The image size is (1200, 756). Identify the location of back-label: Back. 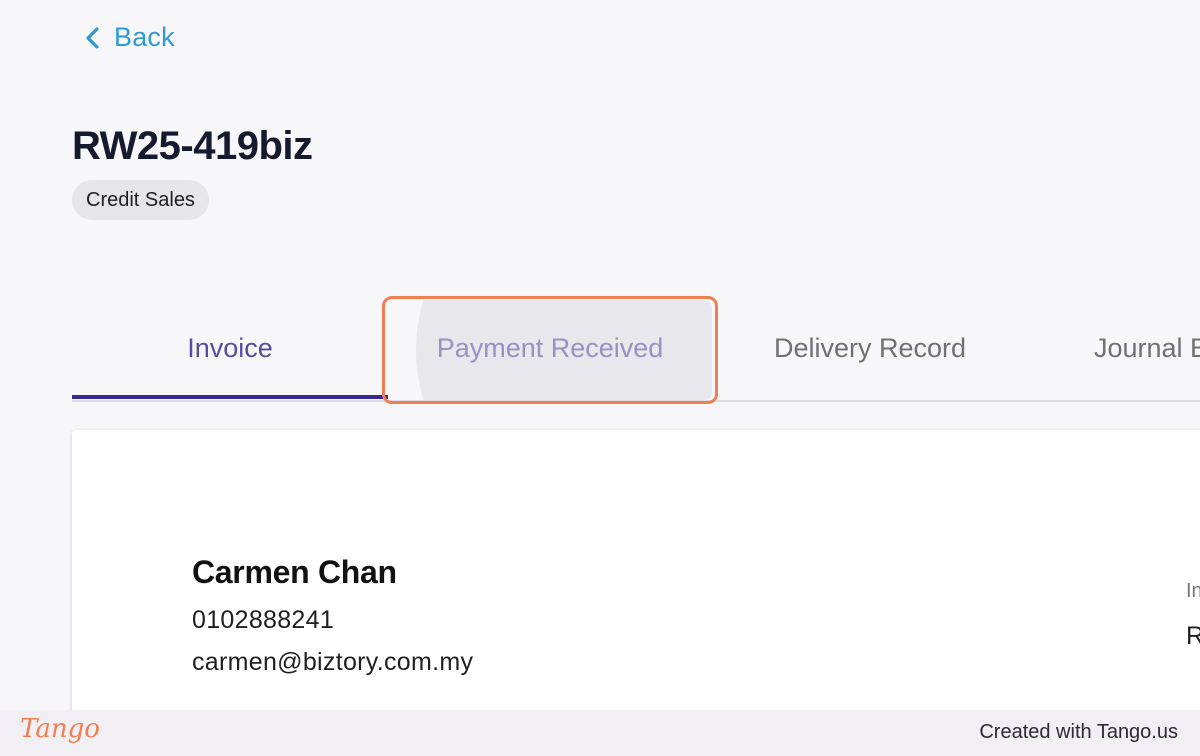
(144, 37).